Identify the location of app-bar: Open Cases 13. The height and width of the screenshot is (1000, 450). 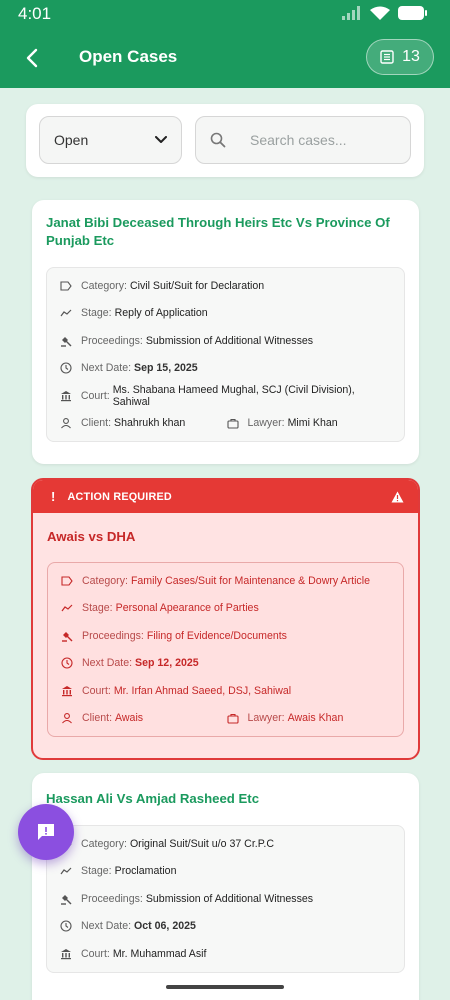
(225, 58).